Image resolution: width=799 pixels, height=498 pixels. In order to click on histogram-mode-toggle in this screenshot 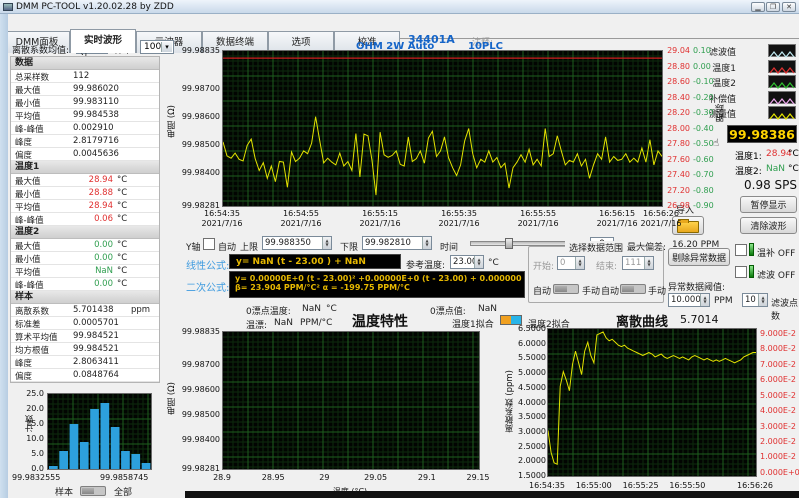, I will do `click(93, 491)`.